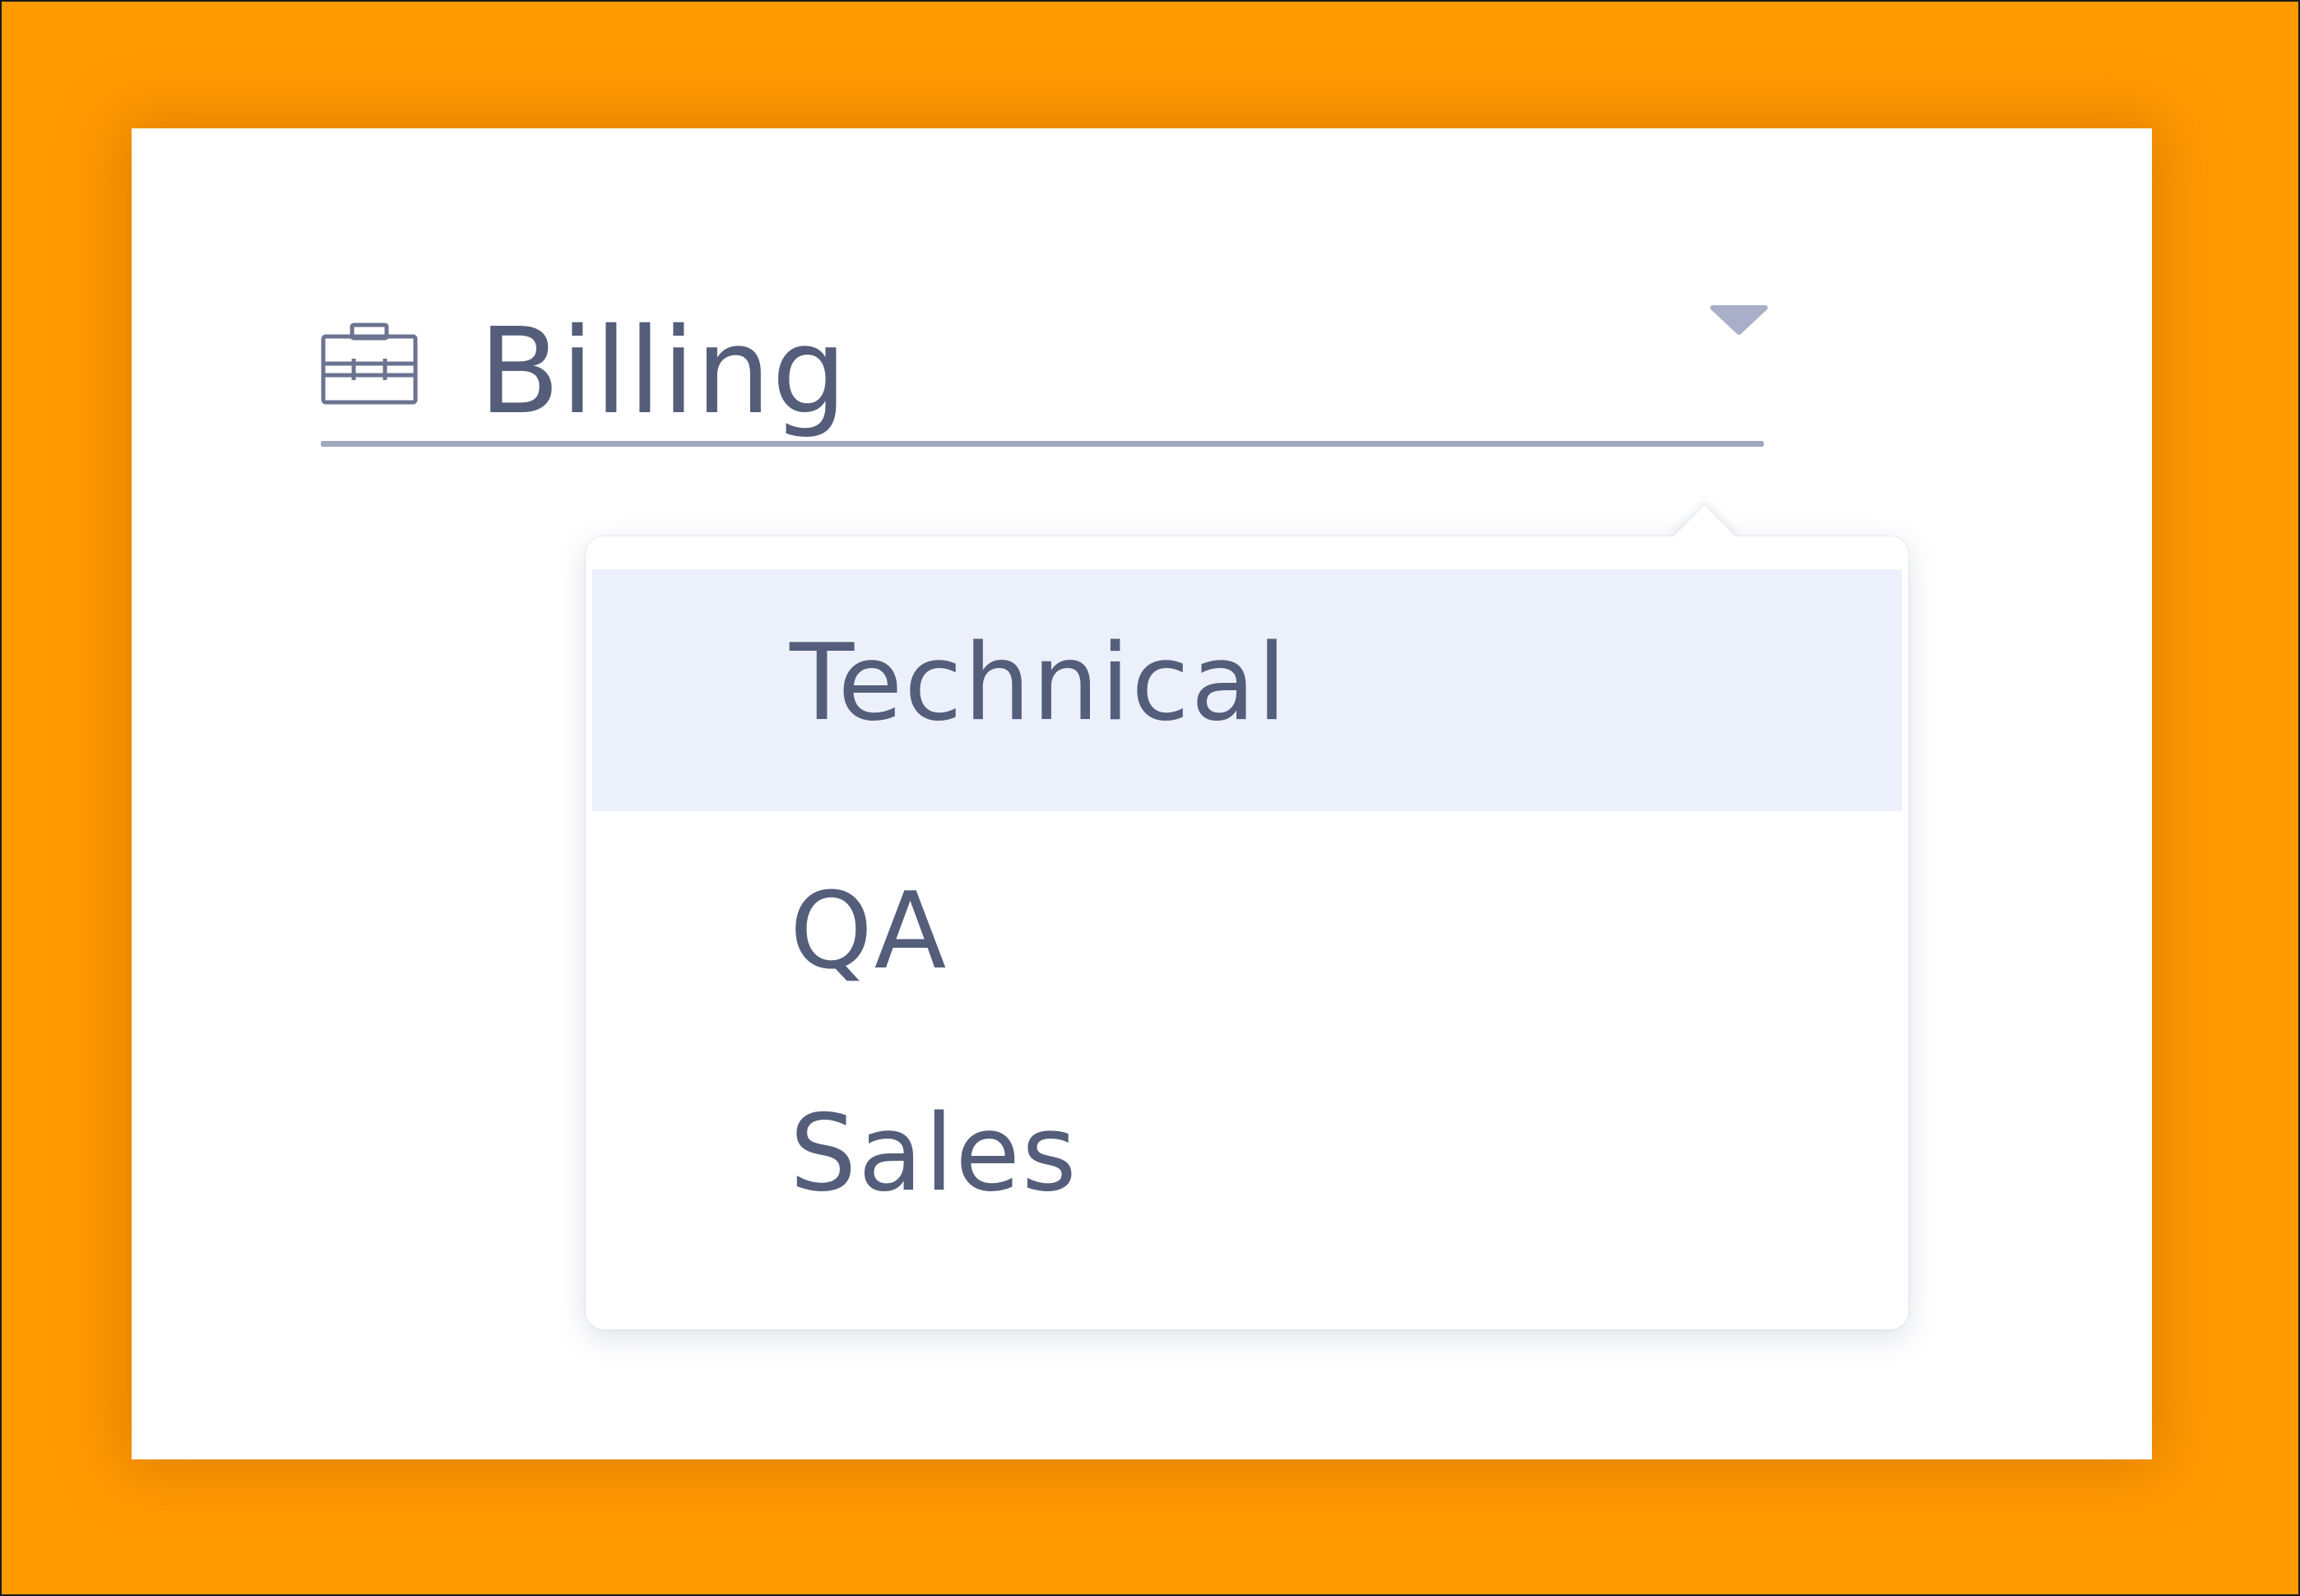  I want to click on caret-down-icon, so click(1739, 321).